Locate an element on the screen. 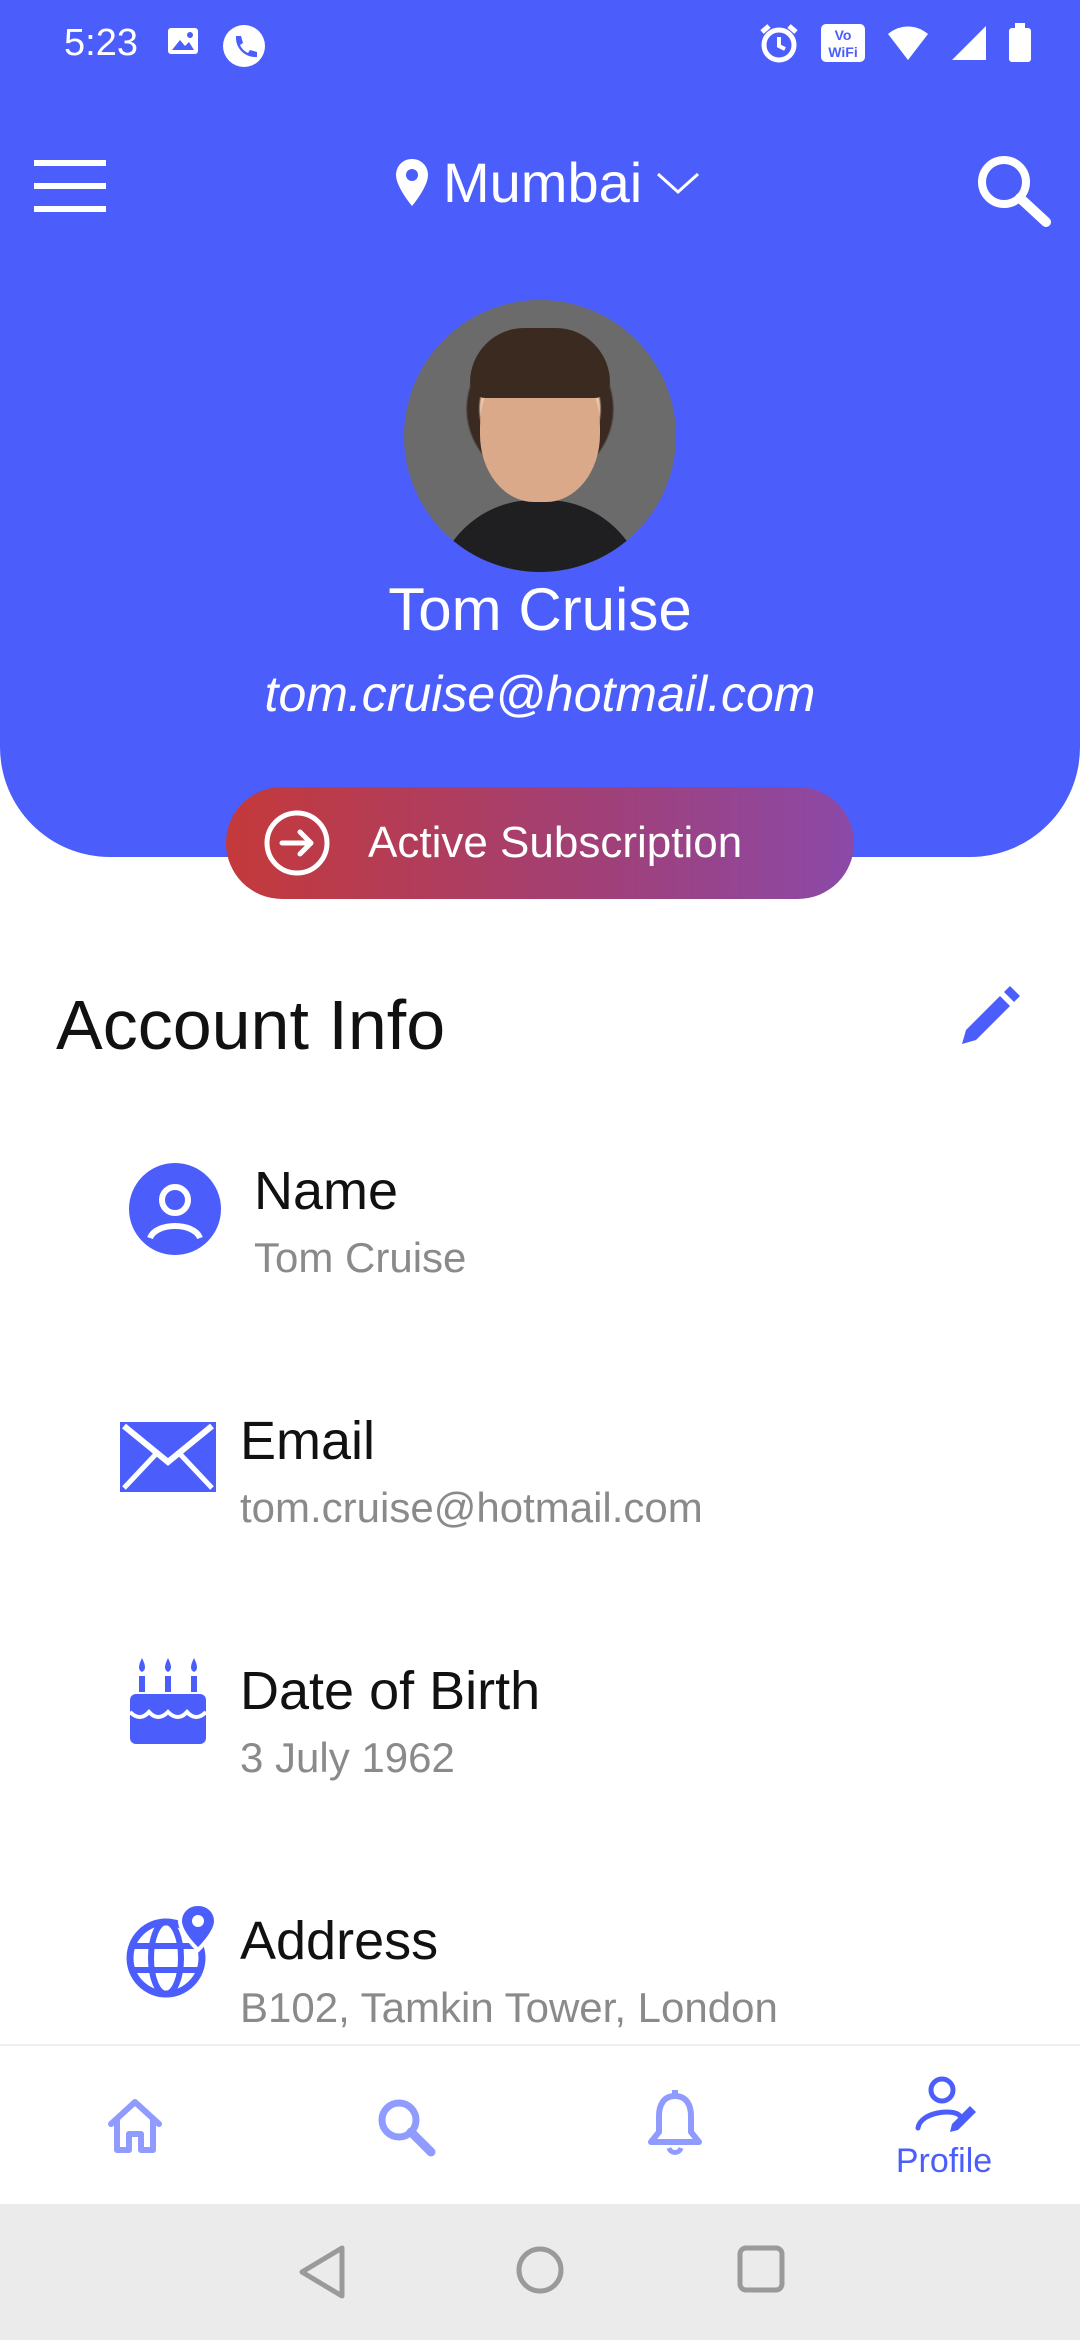 This screenshot has height=2340, width=1080. info-row-email: Email tom.cruise@hotmail.com is located at coordinates (540, 1490).